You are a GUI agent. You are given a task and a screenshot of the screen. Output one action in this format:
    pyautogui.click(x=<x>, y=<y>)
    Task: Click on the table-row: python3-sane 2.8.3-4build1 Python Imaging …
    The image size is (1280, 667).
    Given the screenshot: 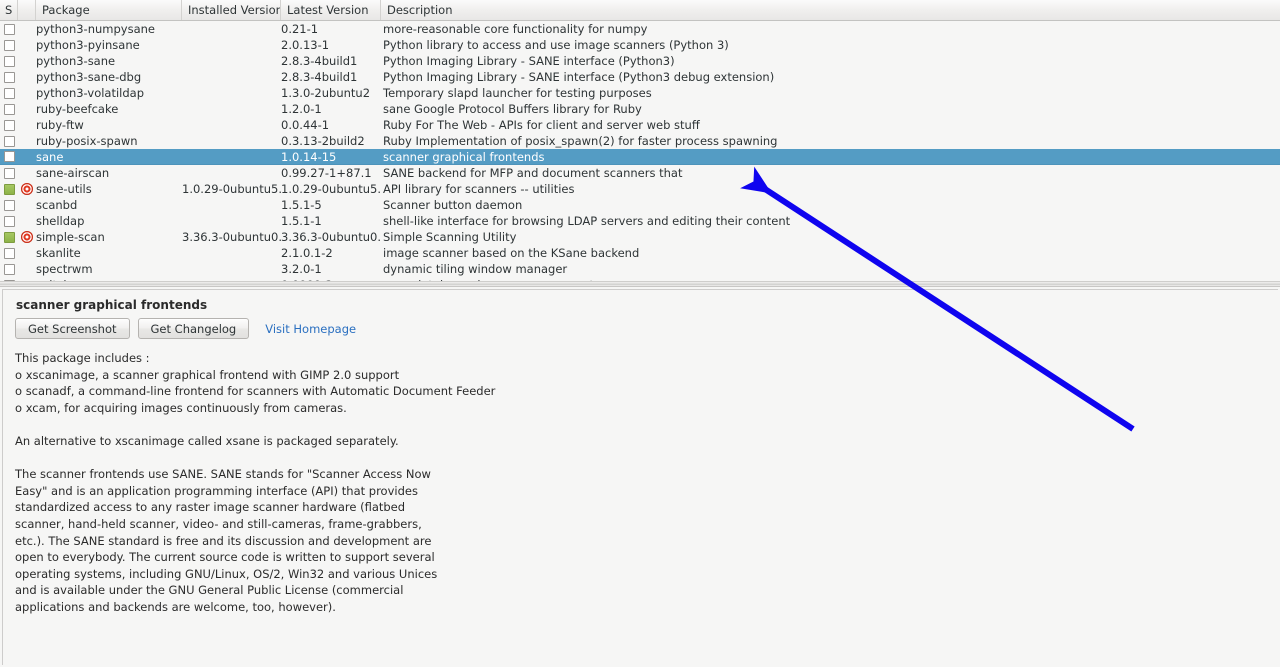 What is the action you would take?
    pyautogui.click(x=640, y=61)
    